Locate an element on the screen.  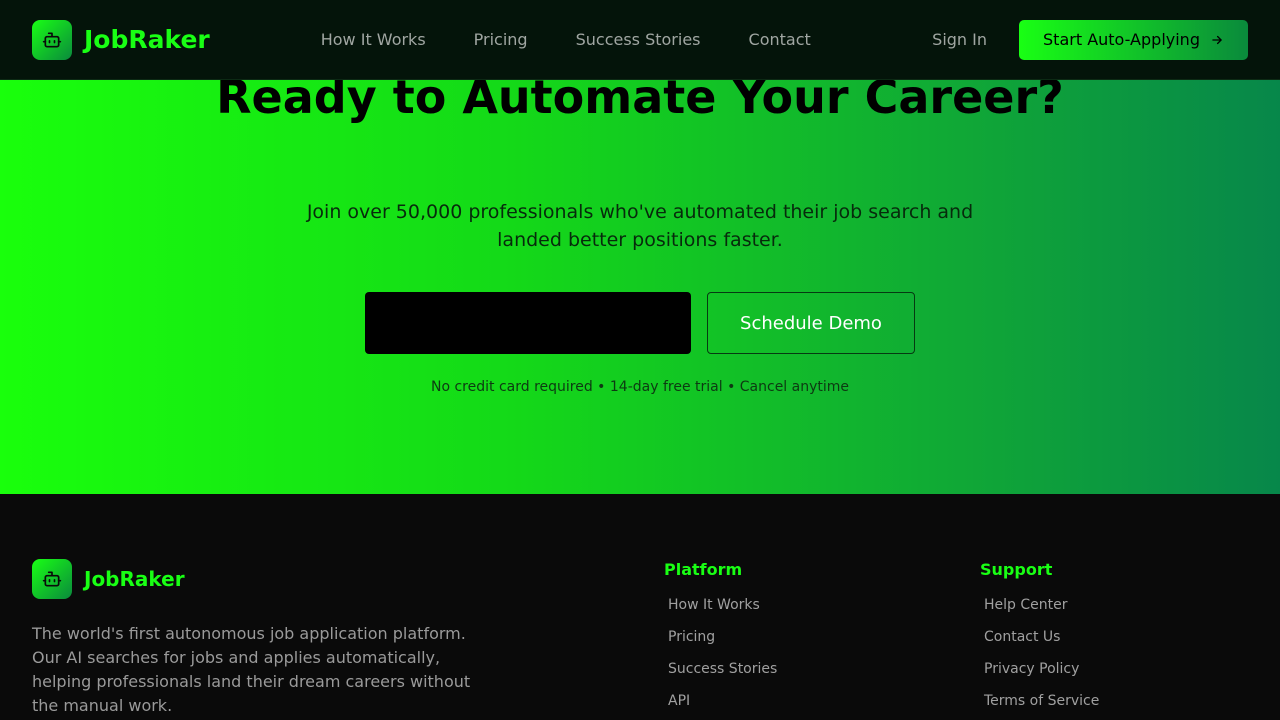
hero-title: Ready to Automate Your Career? is located at coordinates (640, 102).